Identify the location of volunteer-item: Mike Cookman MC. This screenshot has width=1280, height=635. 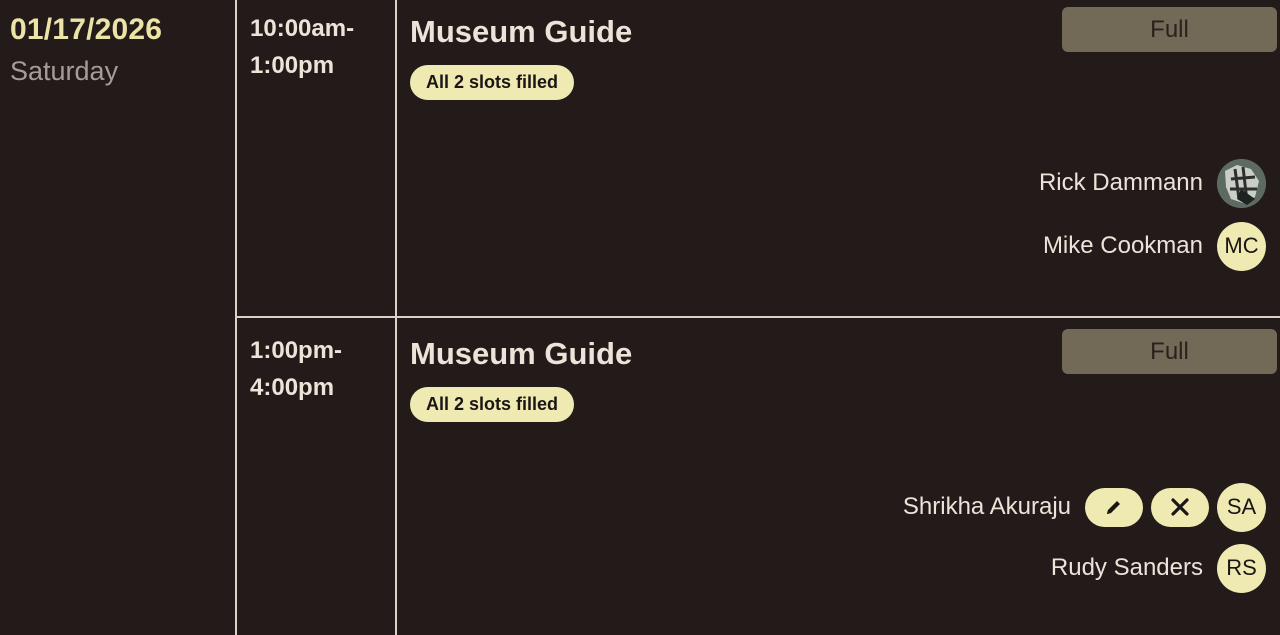
(1154, 246).